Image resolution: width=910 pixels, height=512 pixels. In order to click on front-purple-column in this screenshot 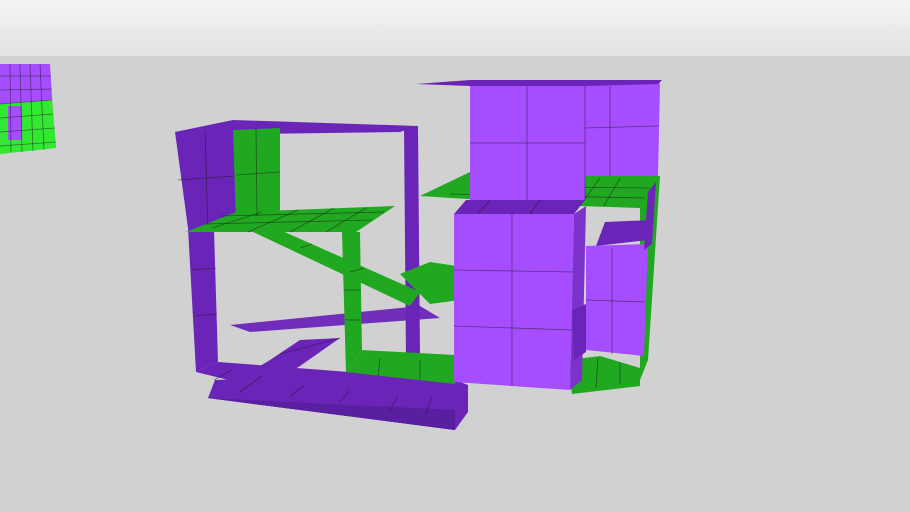, I will do `click(519, 294)`.